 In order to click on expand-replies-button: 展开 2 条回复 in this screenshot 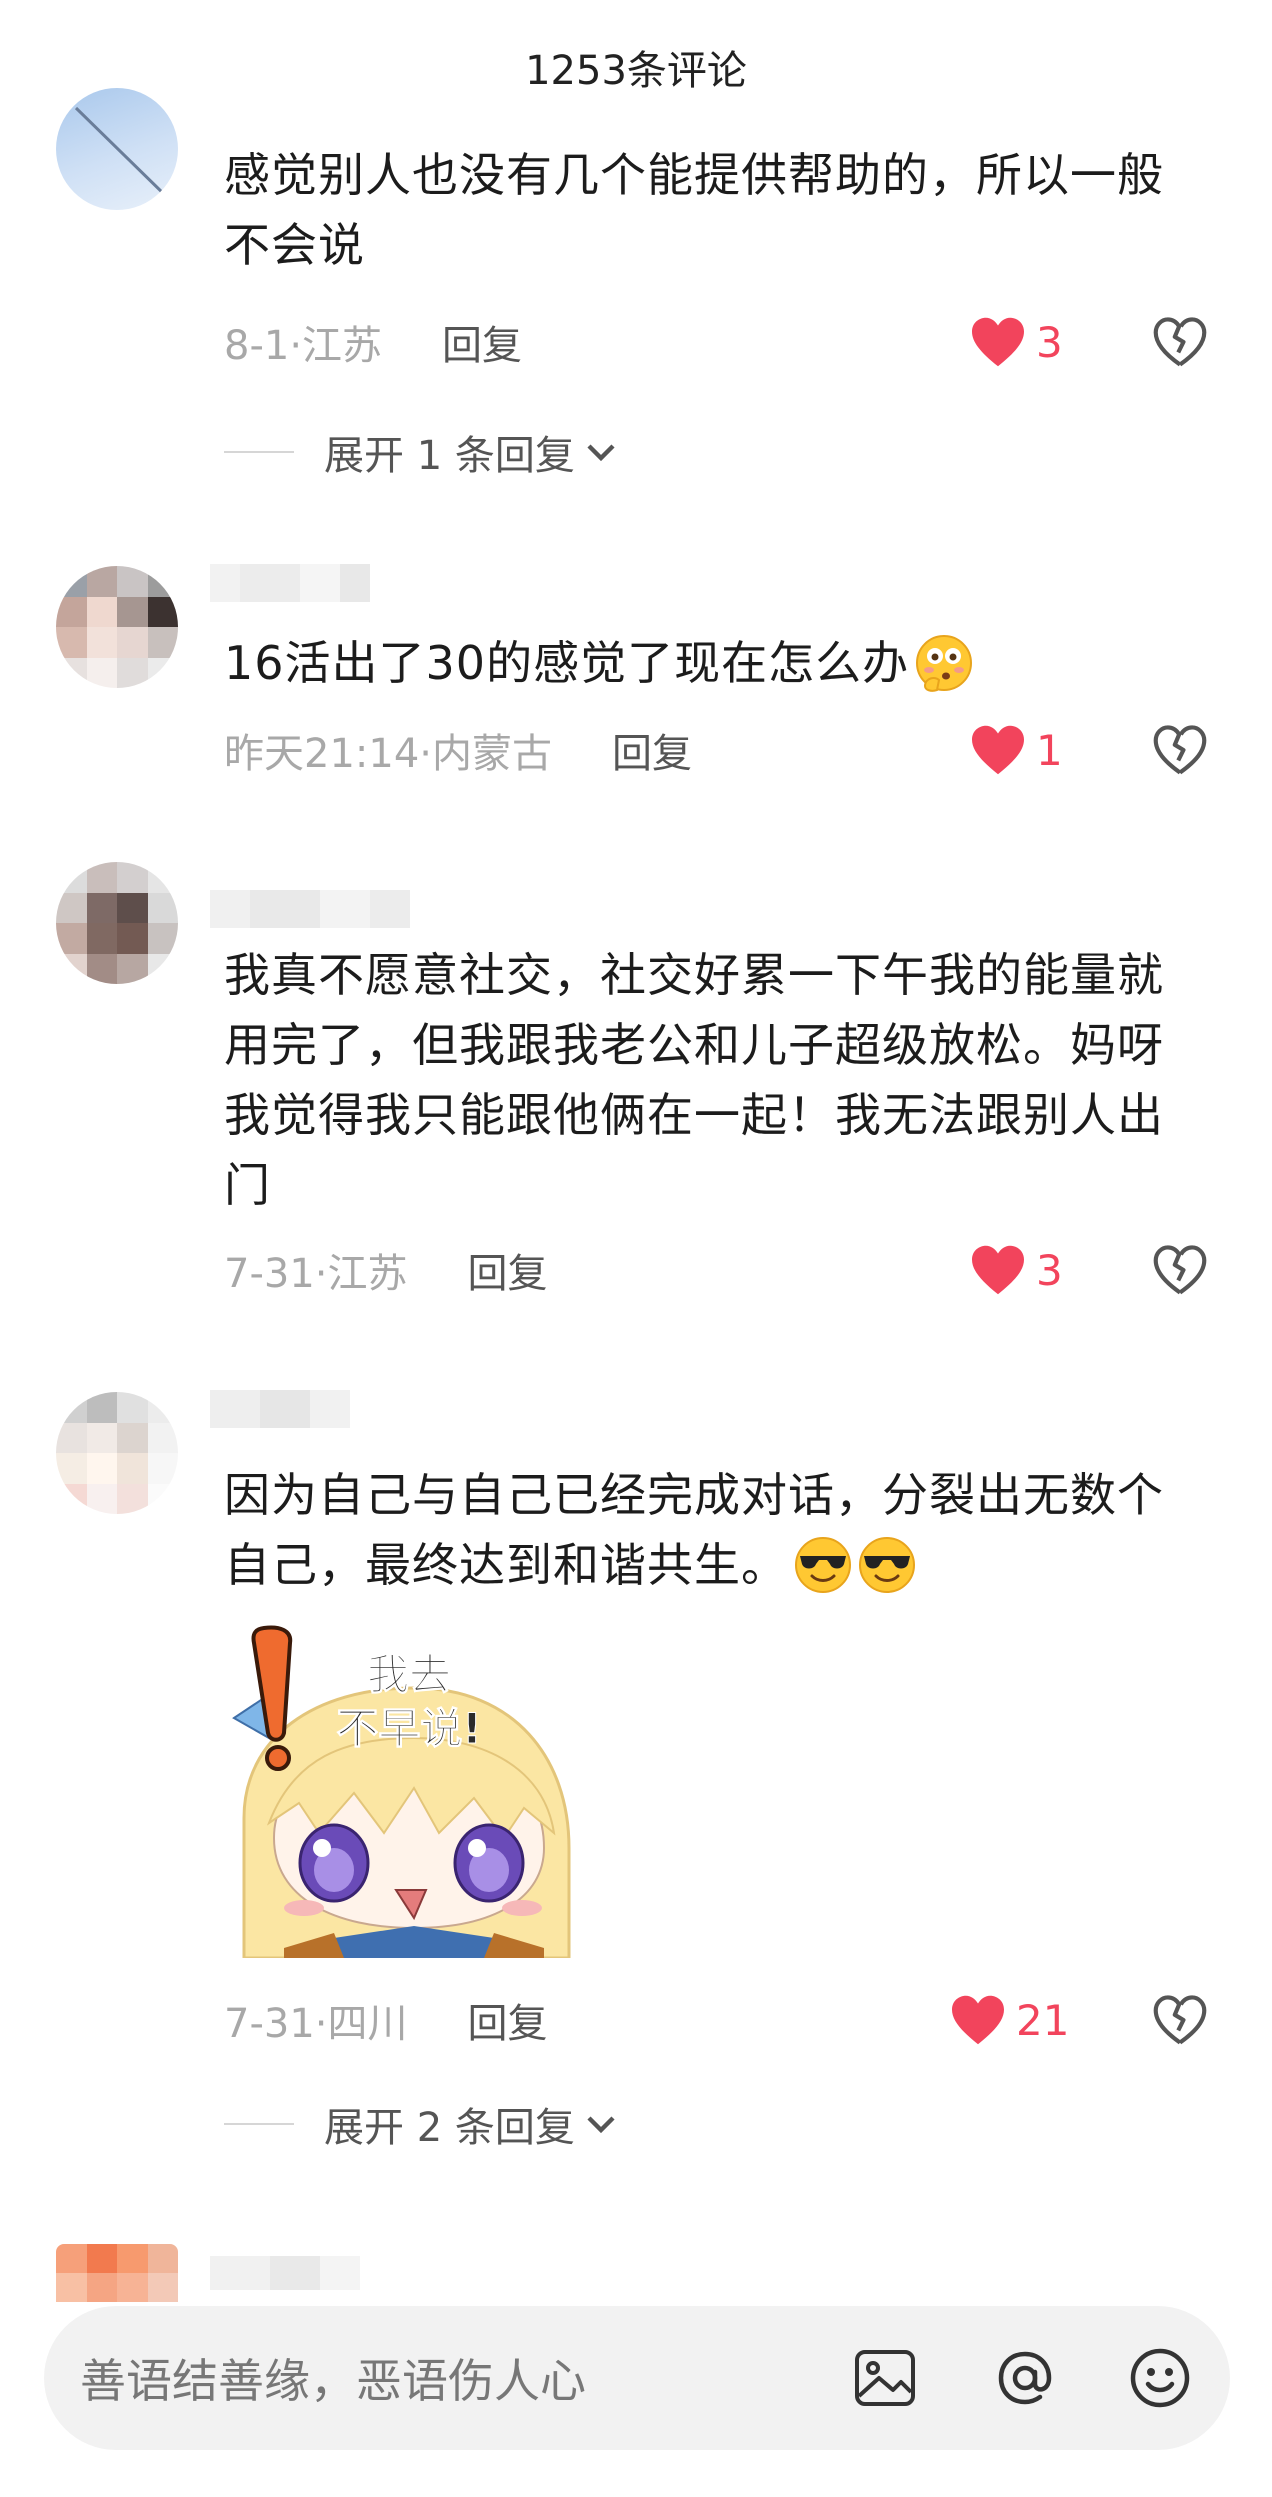, I will do `click(422, 2124)`.